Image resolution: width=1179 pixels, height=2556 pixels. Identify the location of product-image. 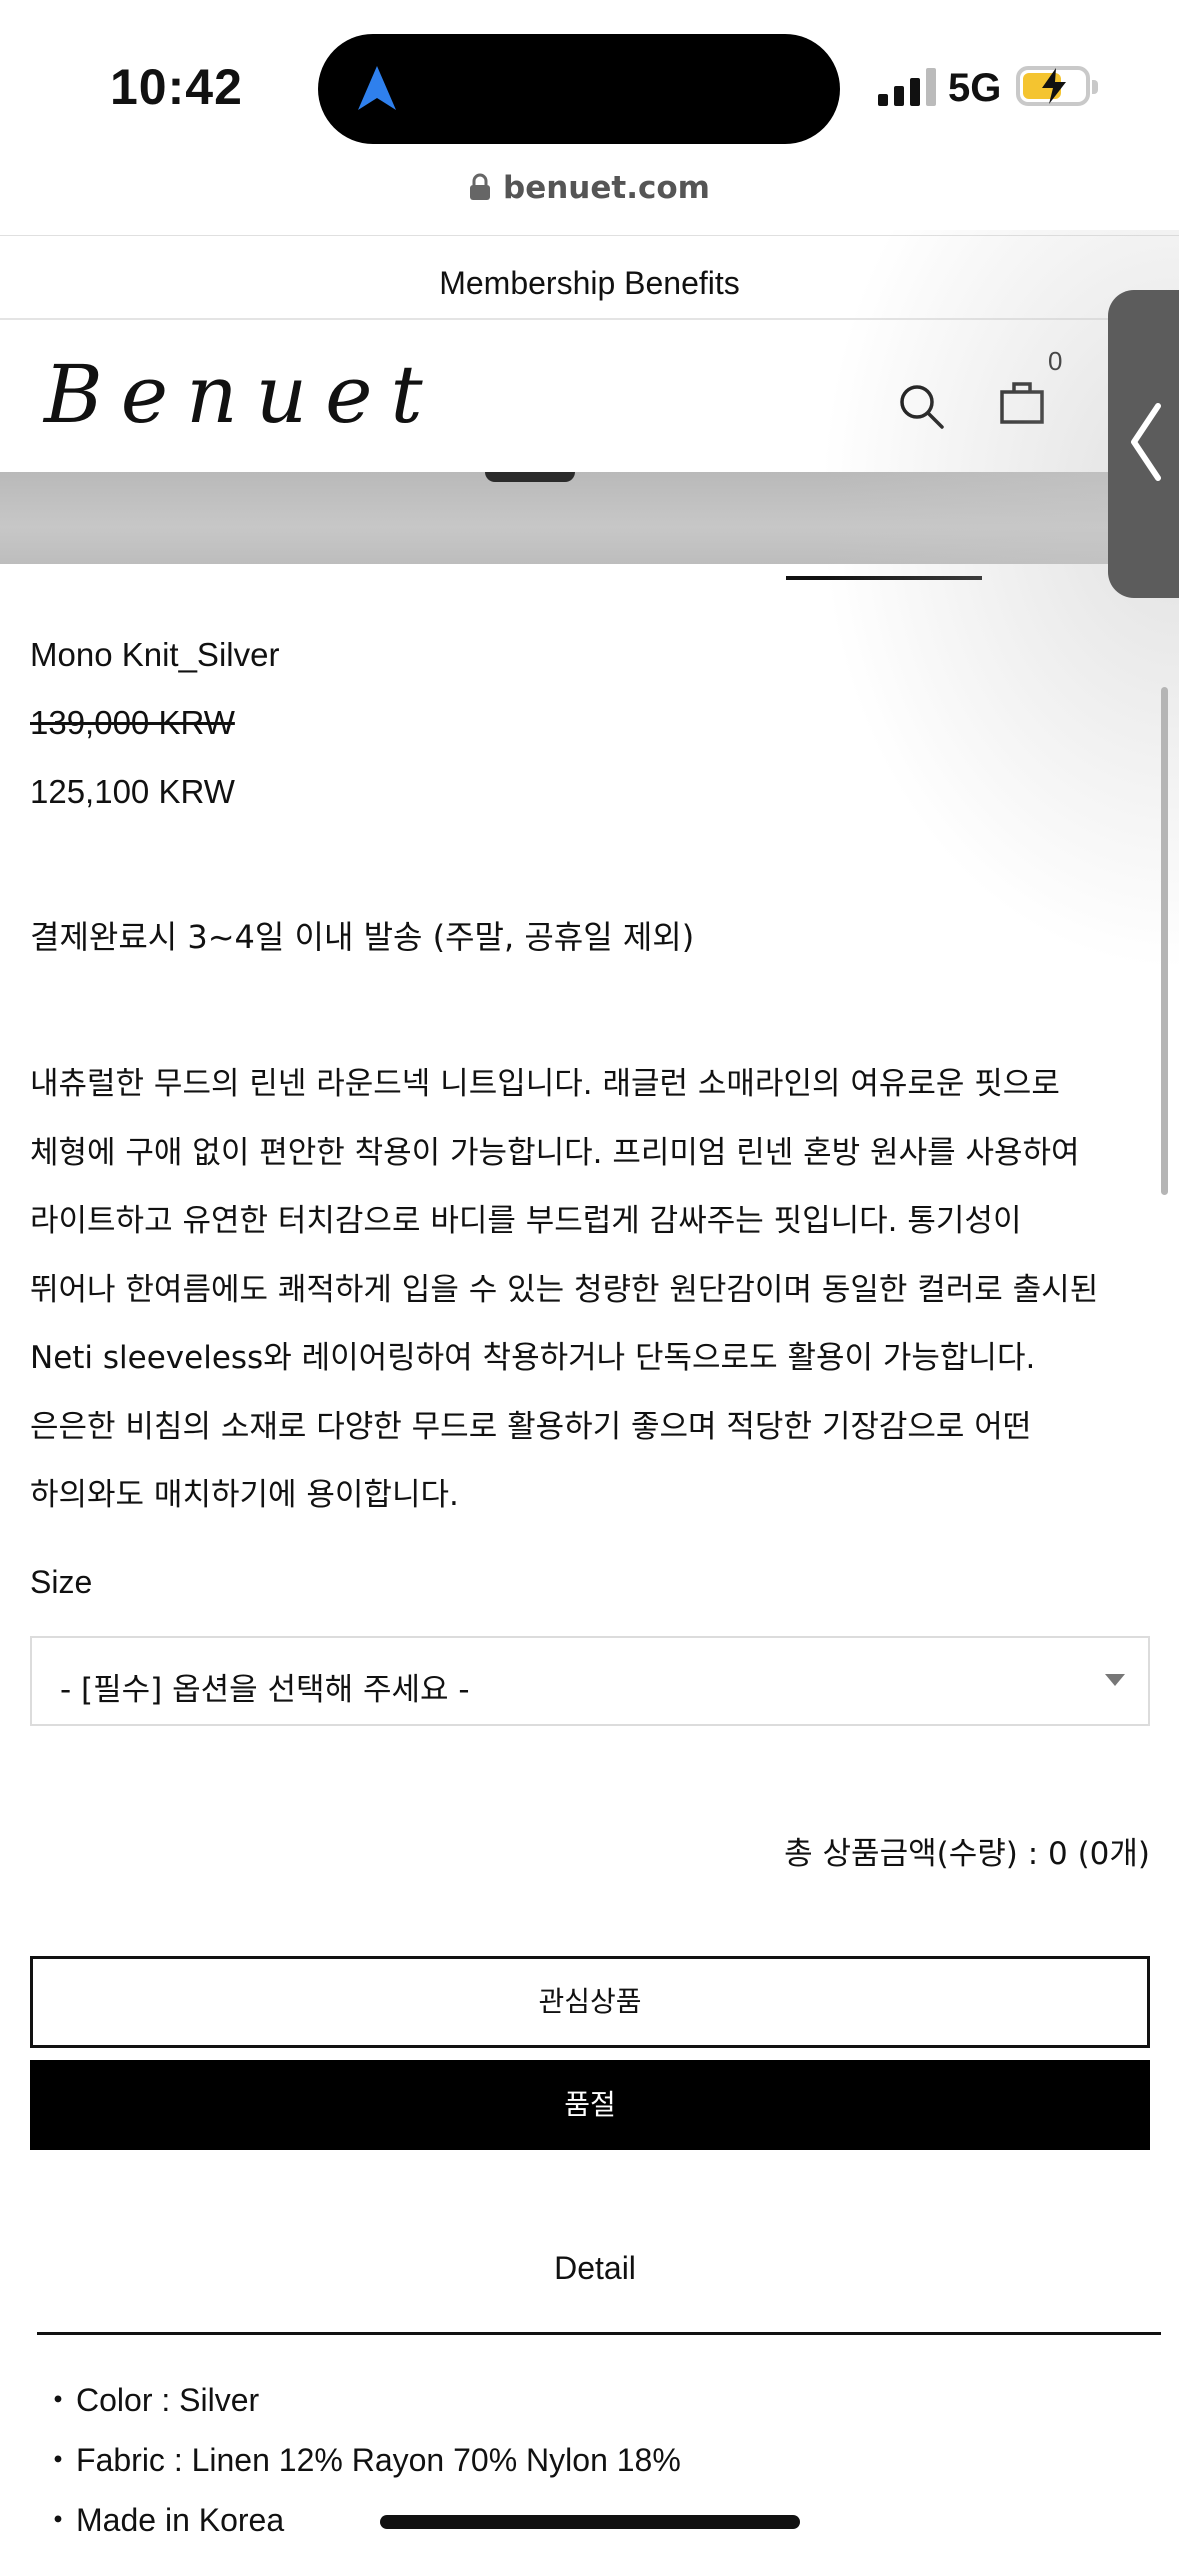
(589, 518).